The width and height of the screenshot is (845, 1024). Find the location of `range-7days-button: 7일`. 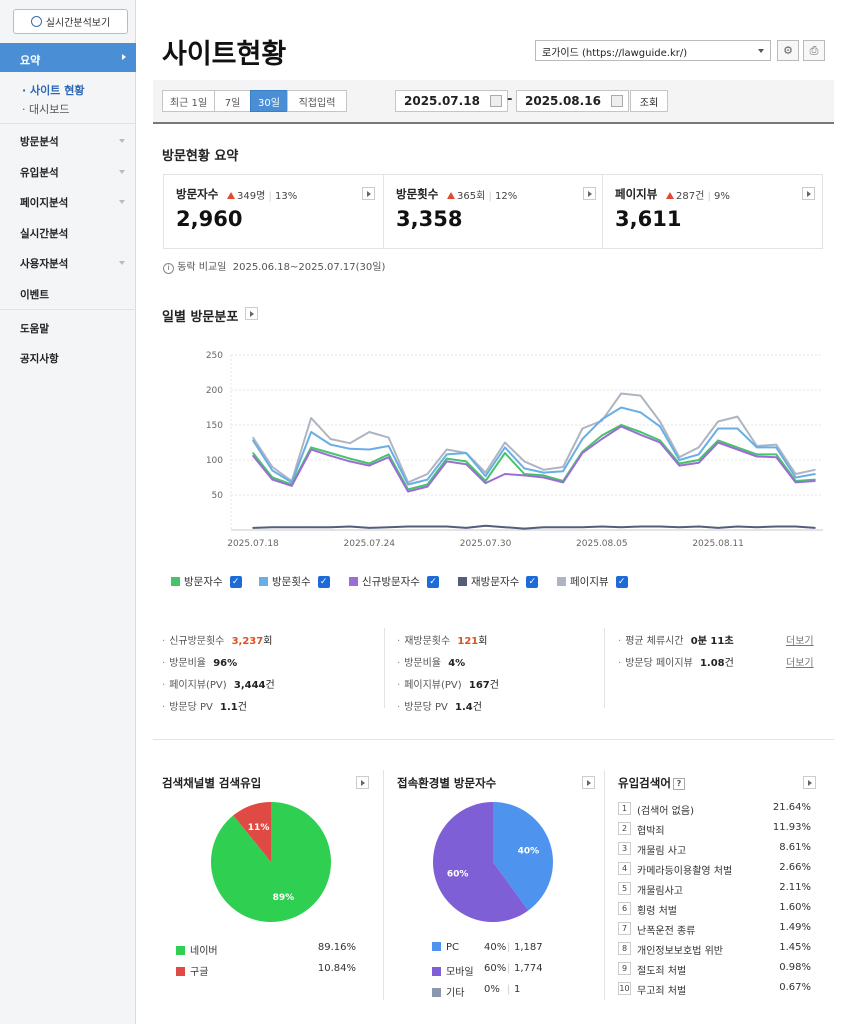

range-7days-button: 7일 is located at coordinates (232, 101).